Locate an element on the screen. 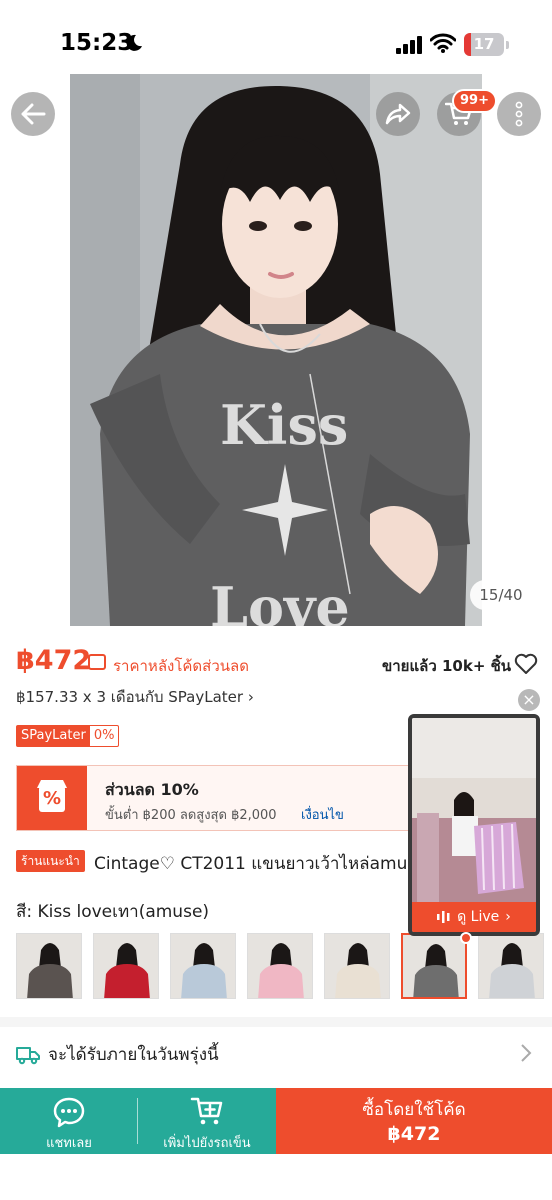 This screenshot has width=552, height=1200. live-stream-preview: ดู Live › is located at coordinates (474, 825).